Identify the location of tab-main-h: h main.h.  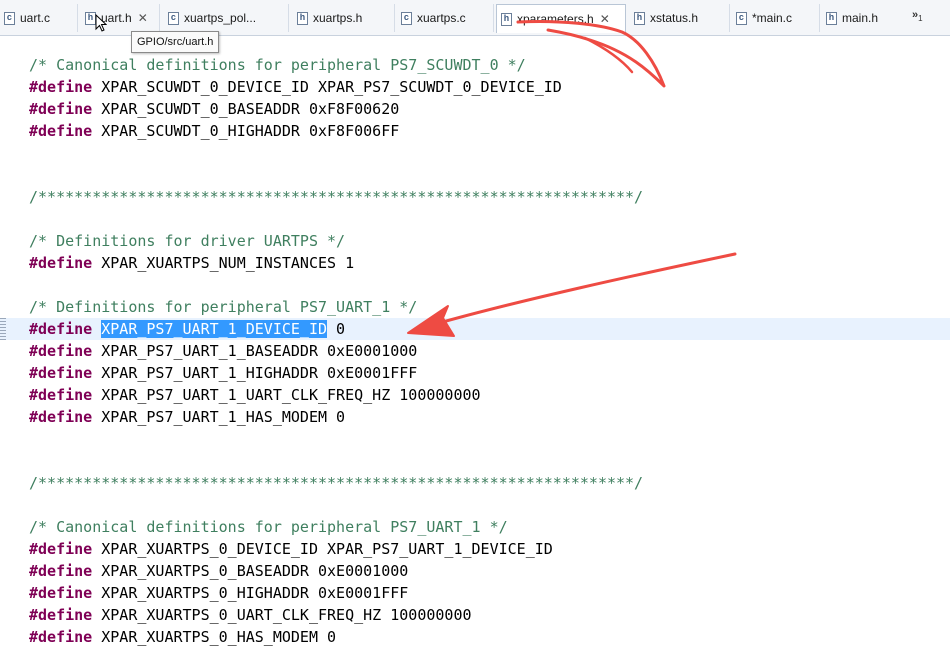
(863, 18).